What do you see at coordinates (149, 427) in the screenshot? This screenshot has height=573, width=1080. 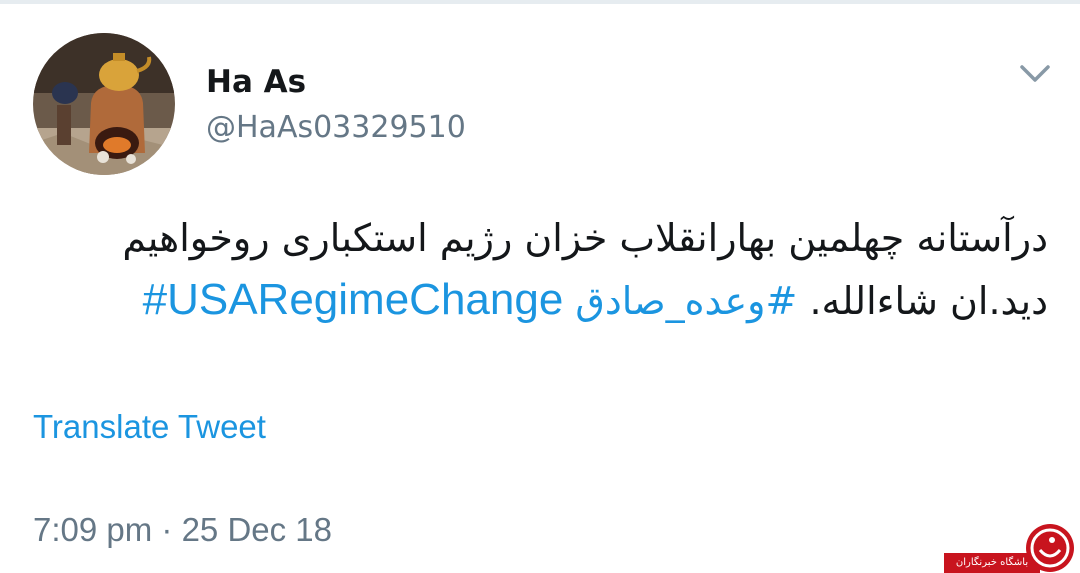 I see `translate-tweet-link: Translate Tweet` at bounding box center [149, 427].